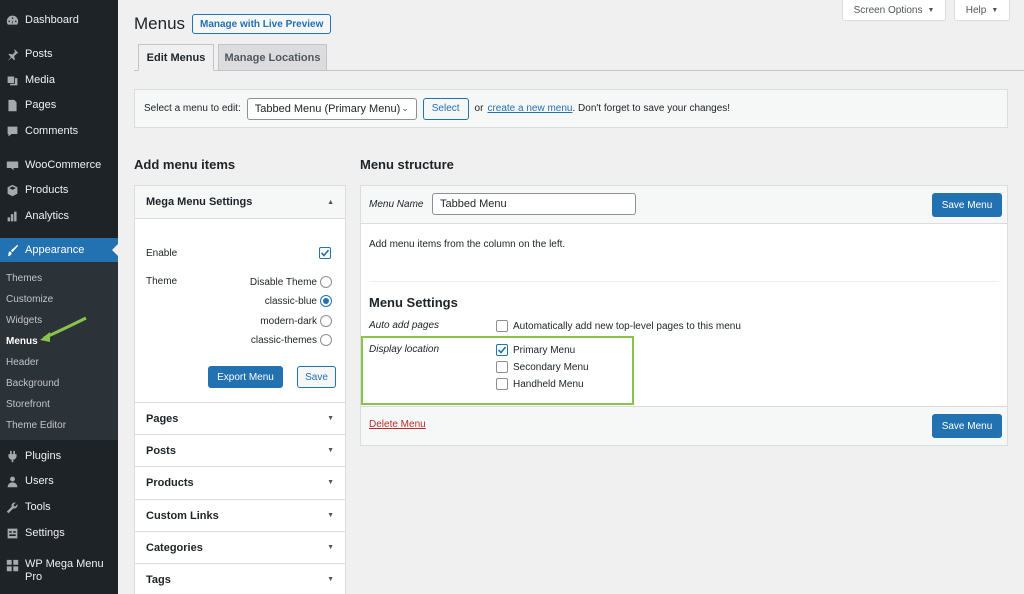 This screenshot has height=594, width=1024. What do you see at coordinates (290, 301) in the screenshot?
I see `theme-option-label: classic-blue` at bounding box center [290, 301].